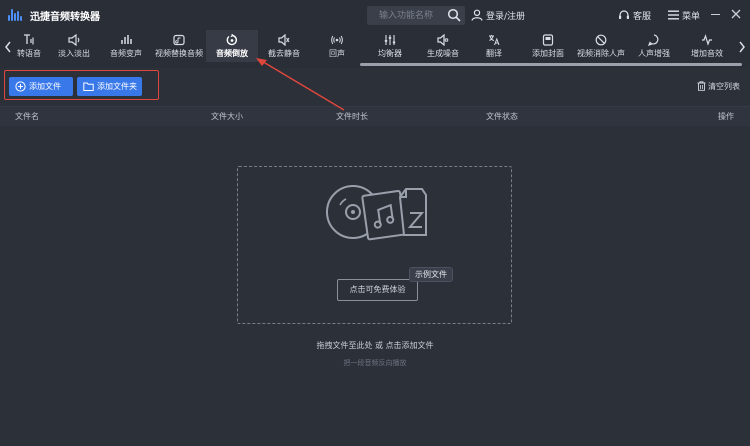 This screenshot has height=446, width=750. I want to click on fade-icon, so click(74, 40).